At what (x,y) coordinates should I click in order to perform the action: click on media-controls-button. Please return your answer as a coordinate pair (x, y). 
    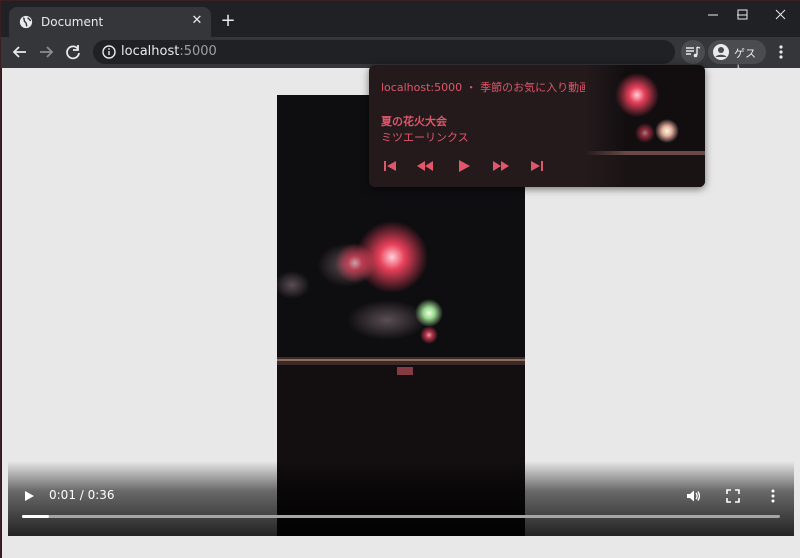
    Looking at the image, I should click on (693, 52).